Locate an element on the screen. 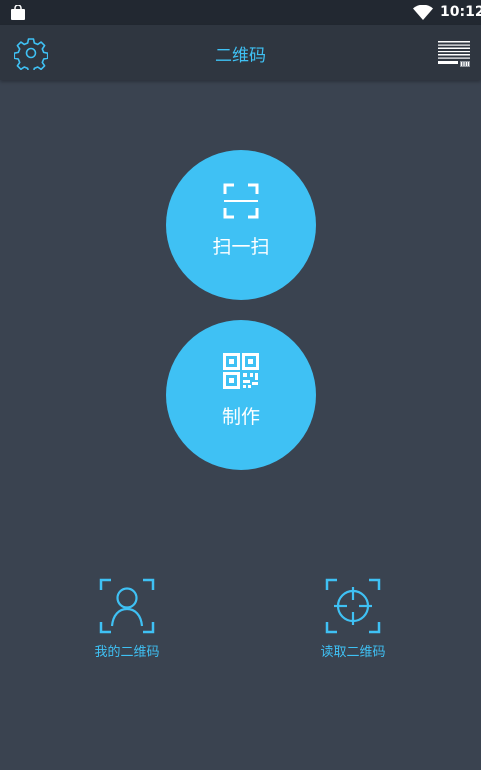  make-qr-button-label: 制作 is located at coordinates (240, 417).